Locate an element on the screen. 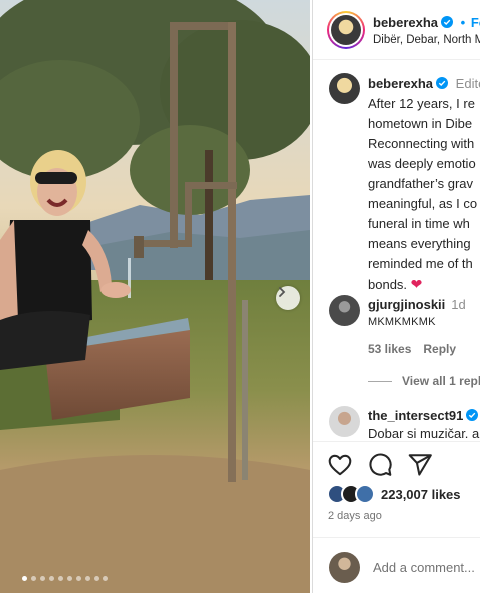 The width and height of the screenshot is (480, 593). caption-author-avatar is located at coordinates (344, 88).